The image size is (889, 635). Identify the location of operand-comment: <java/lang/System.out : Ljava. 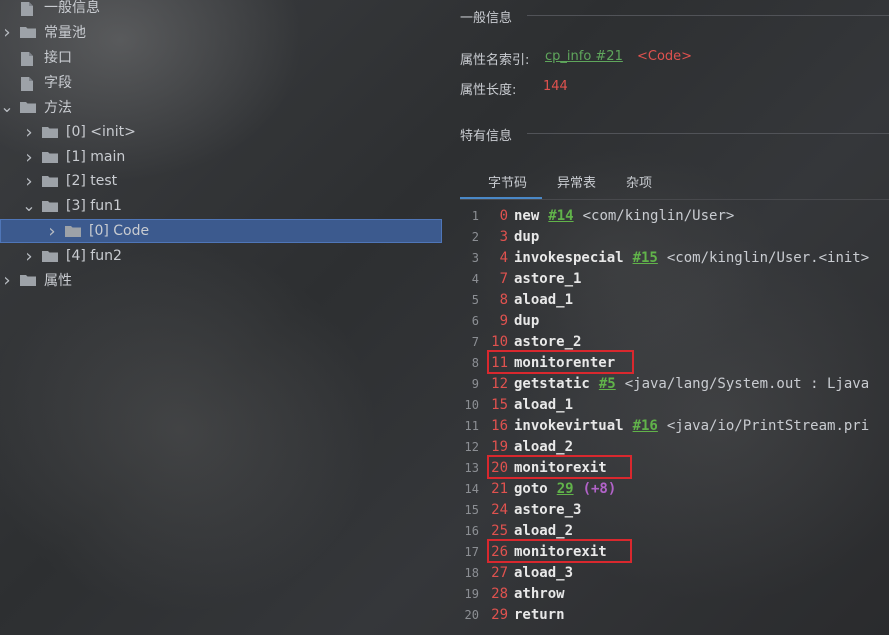
(747, 383).